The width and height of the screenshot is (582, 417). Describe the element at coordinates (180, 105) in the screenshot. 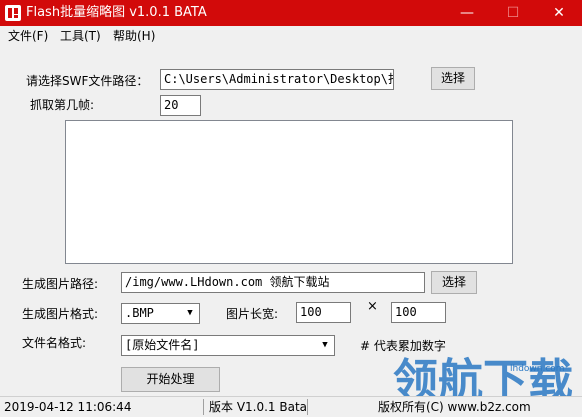

I see `frame-input: 20` at that location.